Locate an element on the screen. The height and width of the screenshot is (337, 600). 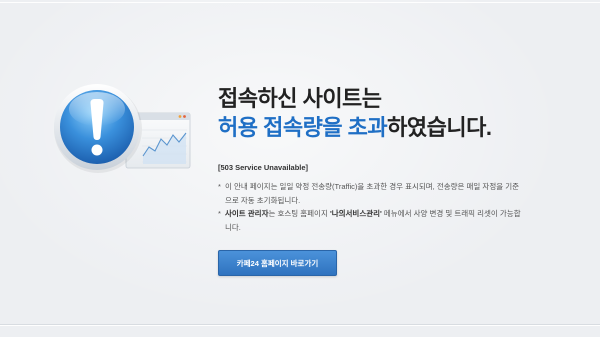
page-title: 접속하신 사이트는 허용 접속량을 초과하였습니다. is located at coordinates (355, 113).